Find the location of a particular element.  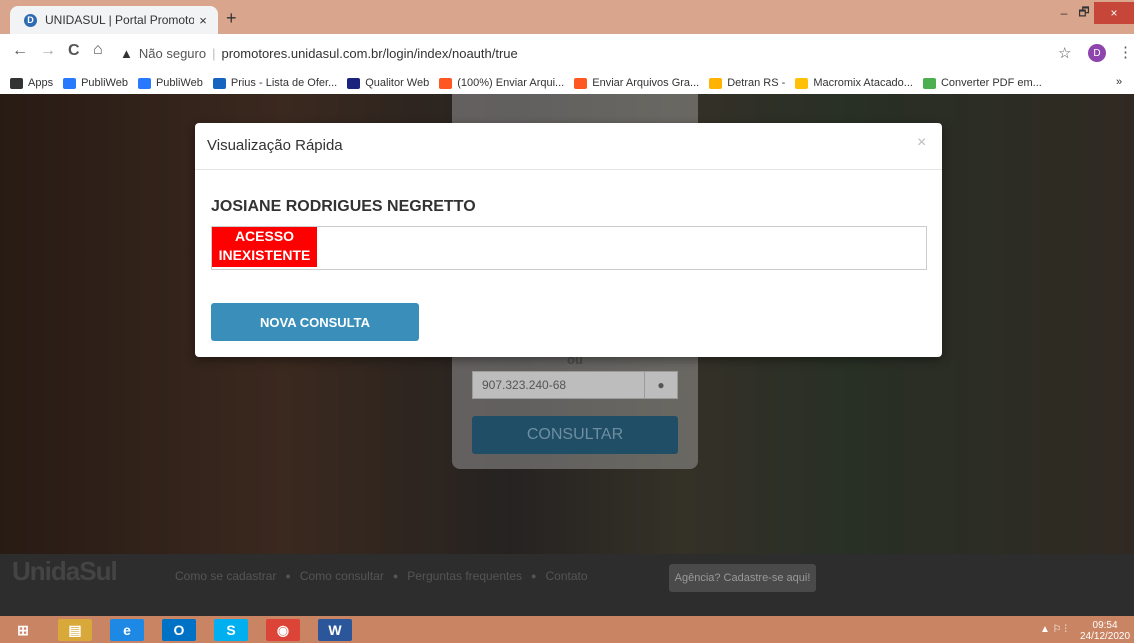

footer-link: Perguntas frequentes is located at coordinates (464, 576).